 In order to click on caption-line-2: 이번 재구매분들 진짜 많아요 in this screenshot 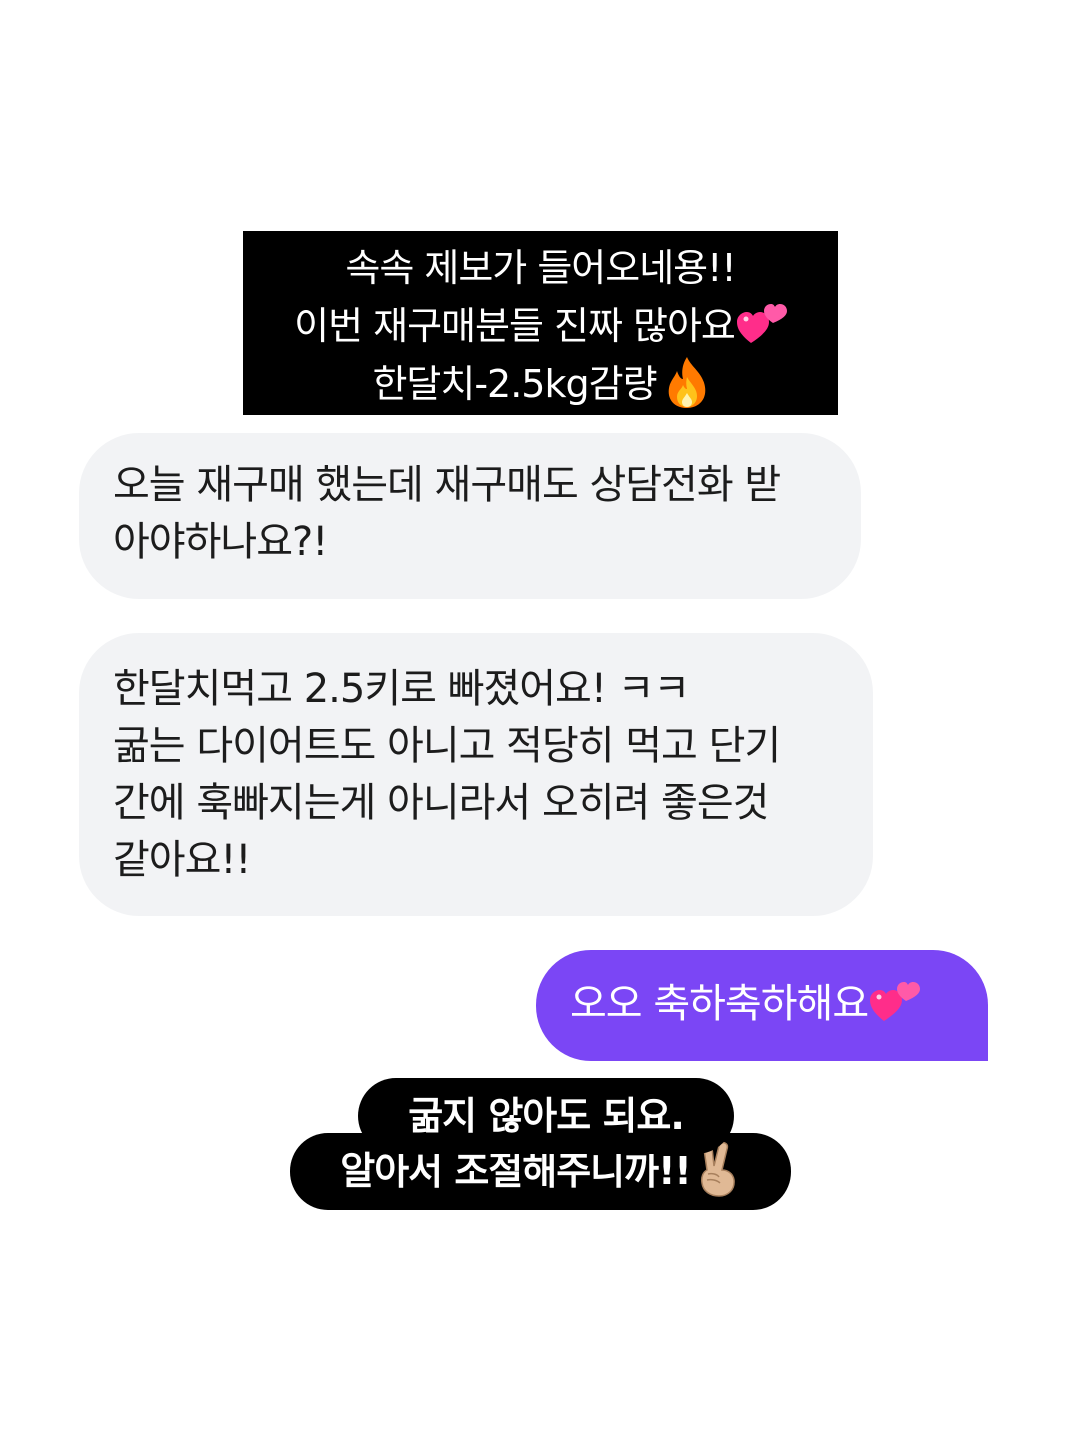, I will do `click(540, 326)`.